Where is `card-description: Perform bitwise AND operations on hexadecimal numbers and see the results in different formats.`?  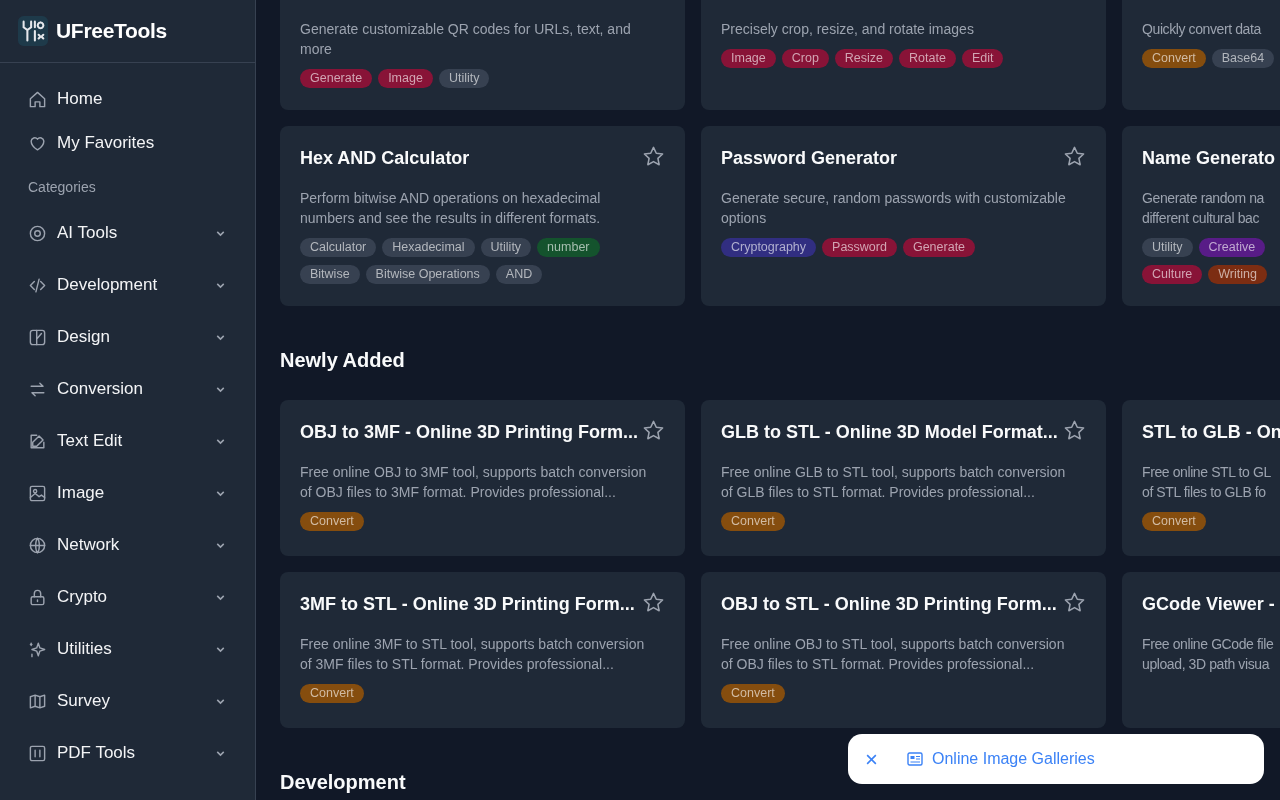
card-description: Perform bitwise AND operations on hexadecimal numbers and see the results in different formats. is located at coordinates (451, 208).